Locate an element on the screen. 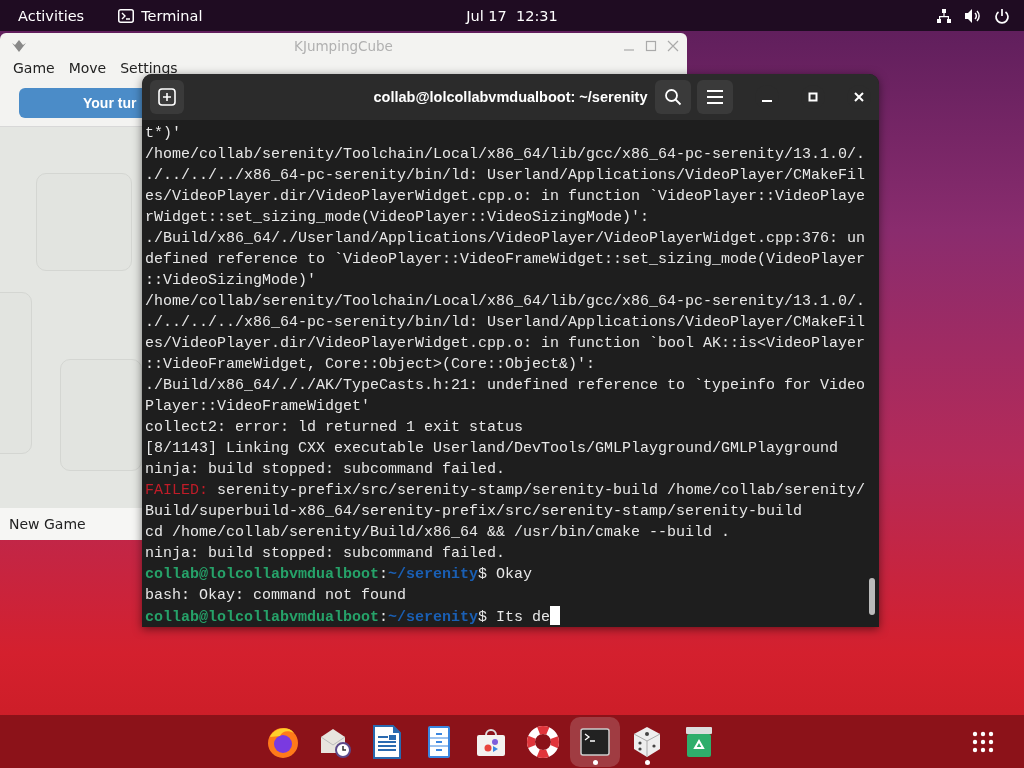 The image size is (1024, 768). terminal-line: Player::VideoFrameWidget' is located at coordinates (258, 406).